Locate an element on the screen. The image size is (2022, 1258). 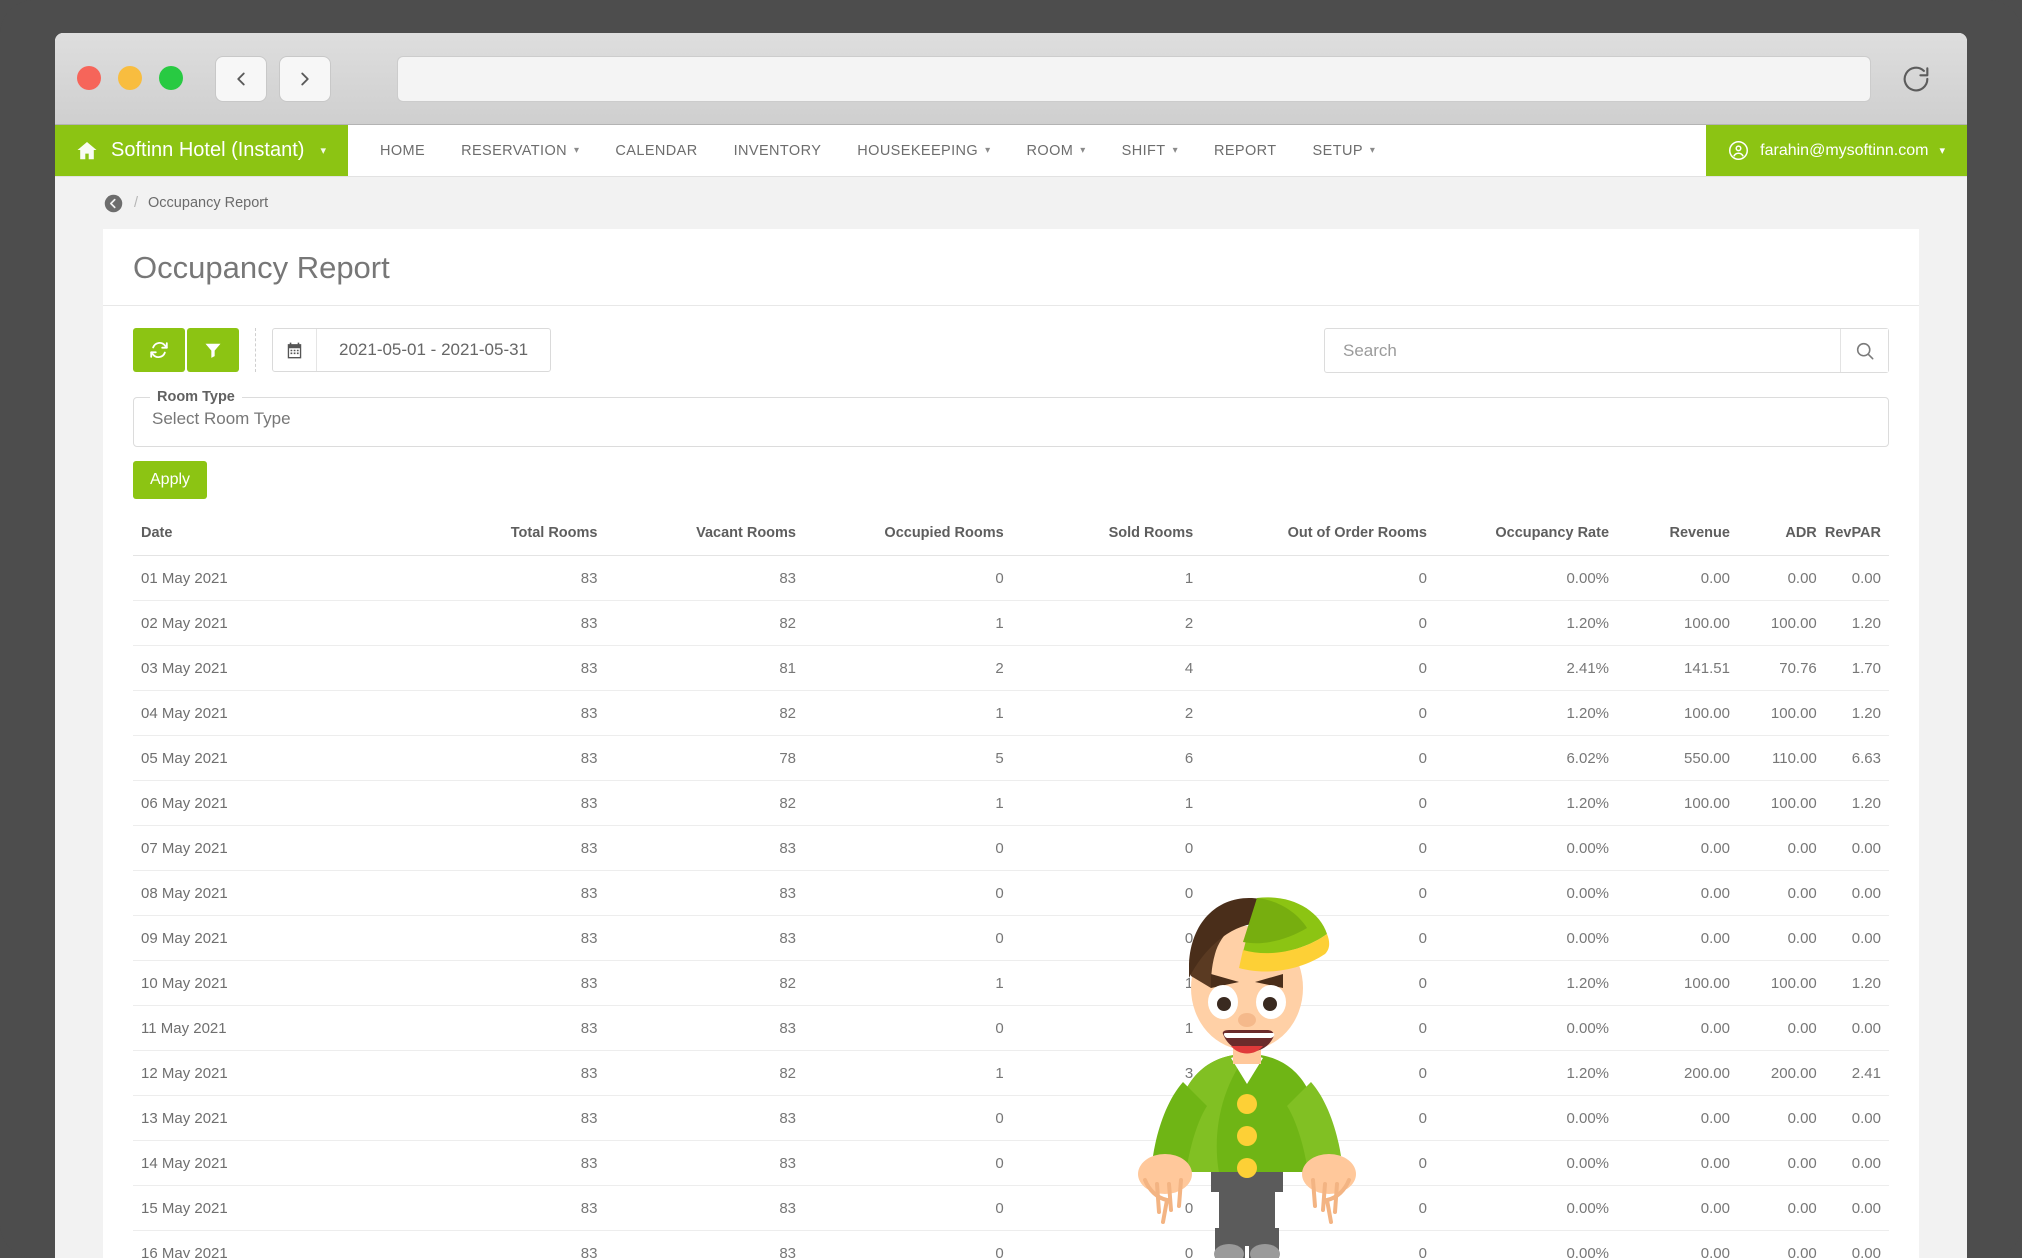
table-column-header: Vacant Rooms is located at coordinates (704, 540).